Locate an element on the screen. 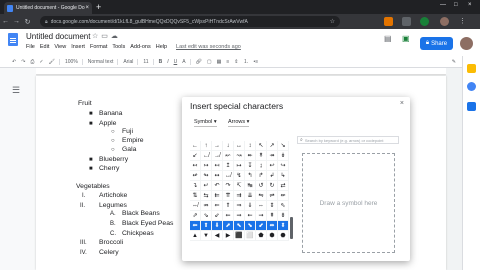  symbol-cell: → is located at coordinates (217, 146).